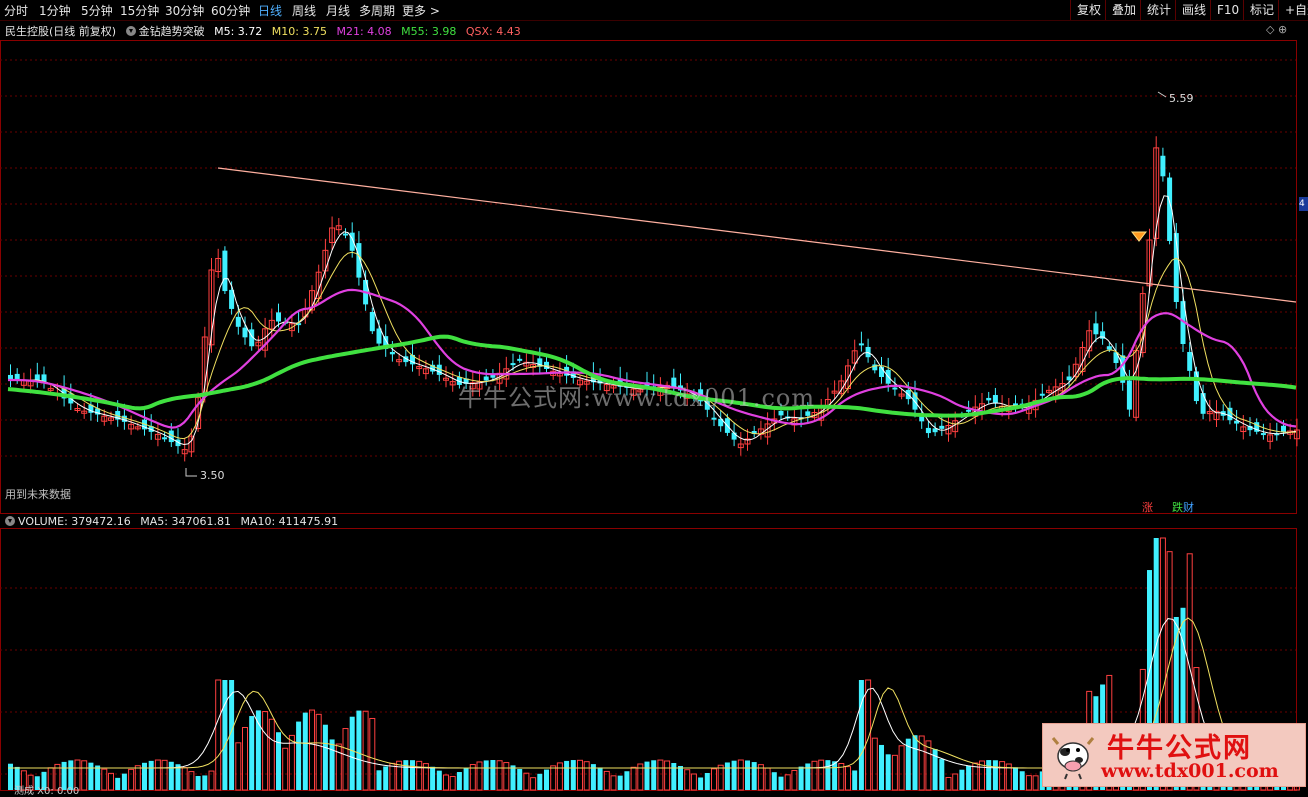  Describe the element at coordinates (1158, 10) in the screenshot. I see `statistics-button: 统计` at that location.